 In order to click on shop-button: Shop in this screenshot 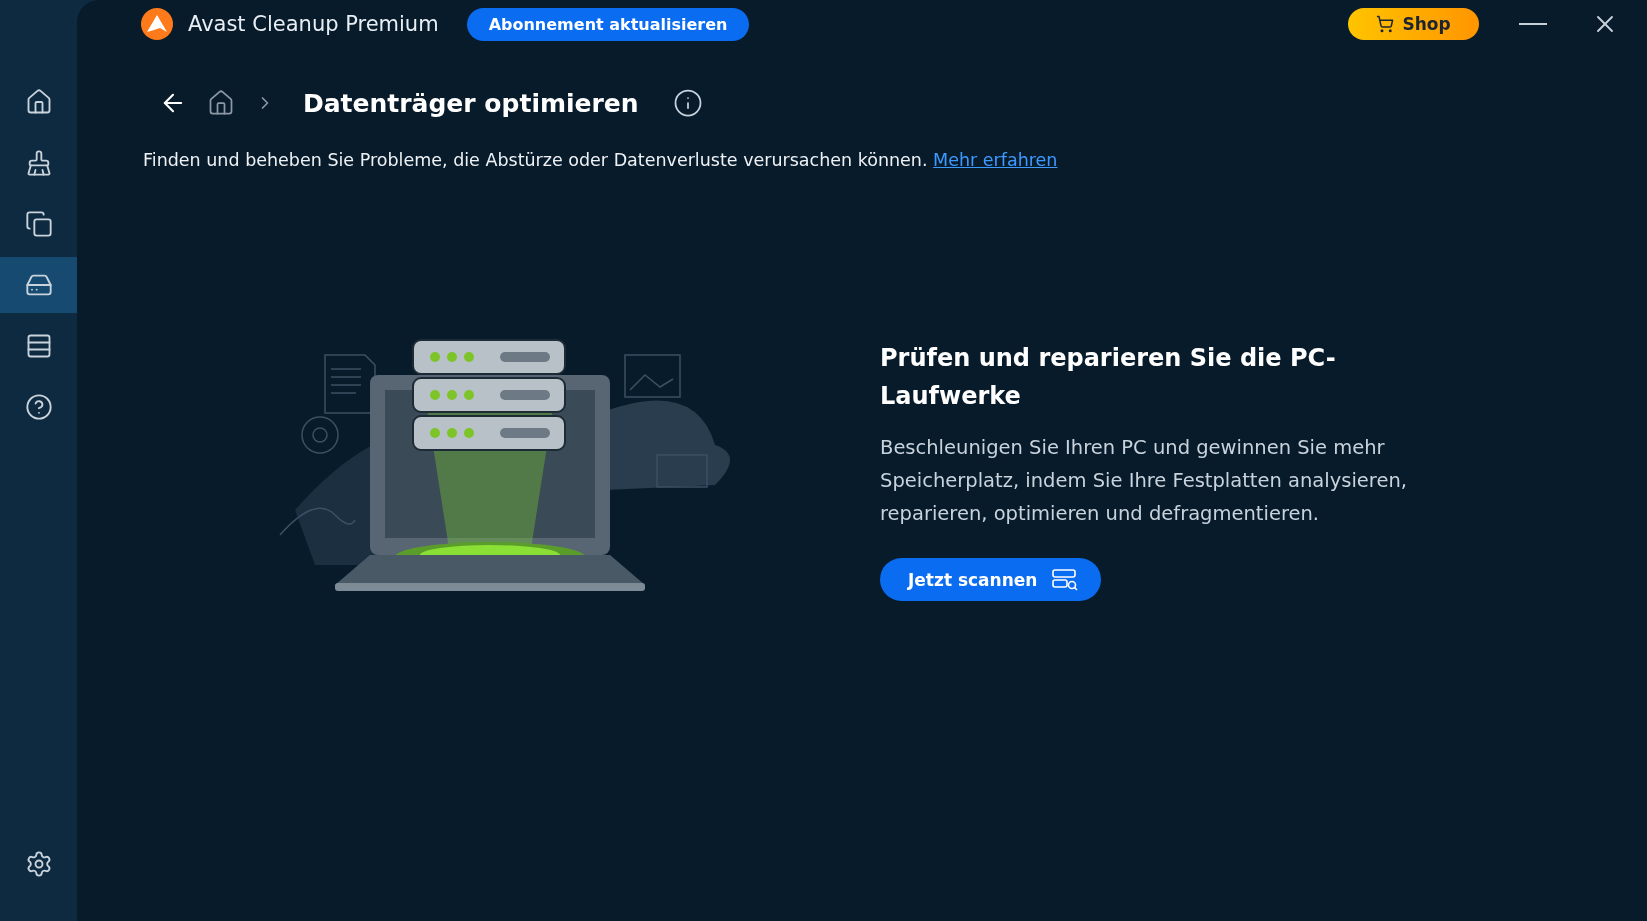, I will do `click(1413, 24)`.